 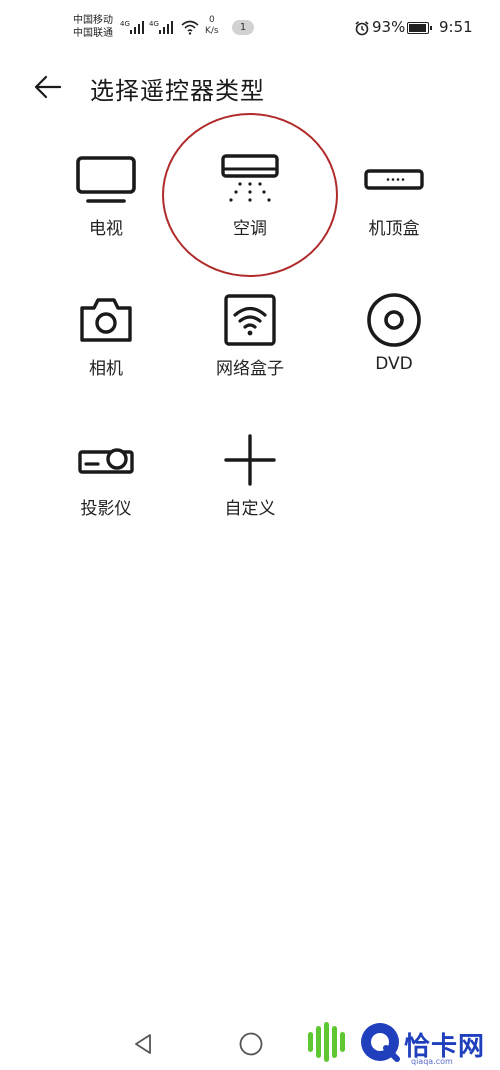 What do you see at coordinates (154, 24) in the screenshot?
I see `net-tag-2: 4G` at bounding box center [154, 24].